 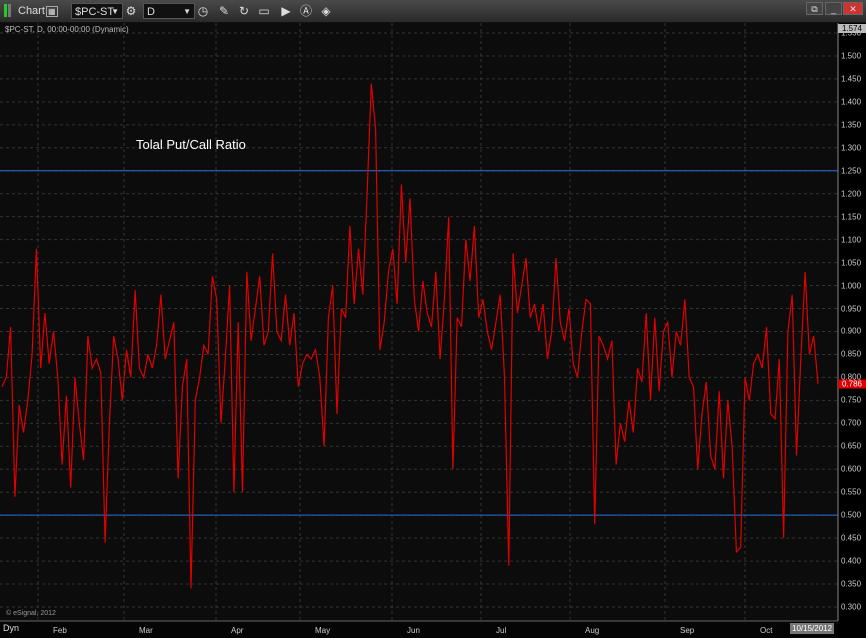 What do you see at coordinates (851, 561) in the screenshot?
I see `y-tick-label: 0.400` at bounding box center [851, 561].